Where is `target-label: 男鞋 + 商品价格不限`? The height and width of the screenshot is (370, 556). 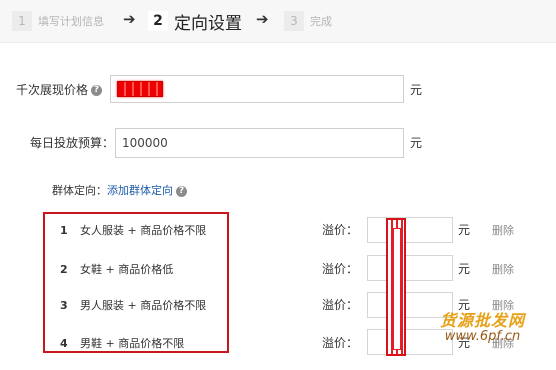 target-label: 男鞋 + 商品价格不限 is located at coordinates (132, 343).